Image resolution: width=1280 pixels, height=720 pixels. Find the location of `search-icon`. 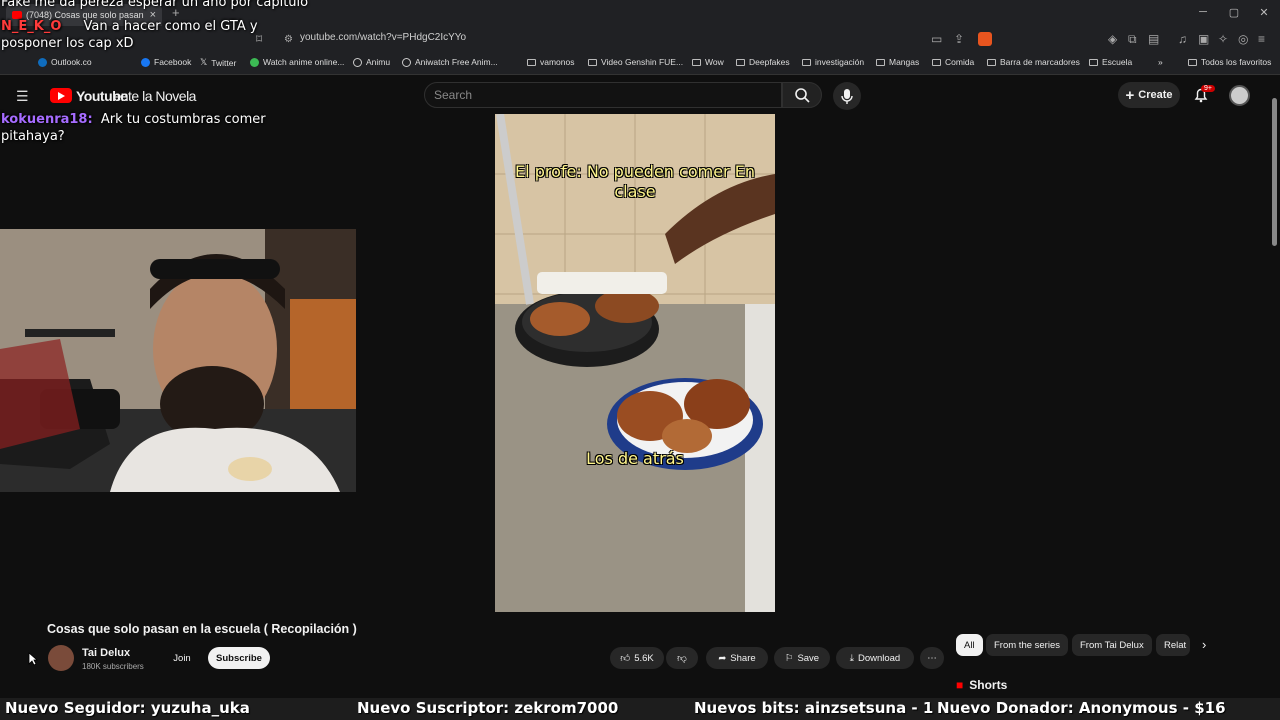

search-icon is located at coordinates (802, 95).